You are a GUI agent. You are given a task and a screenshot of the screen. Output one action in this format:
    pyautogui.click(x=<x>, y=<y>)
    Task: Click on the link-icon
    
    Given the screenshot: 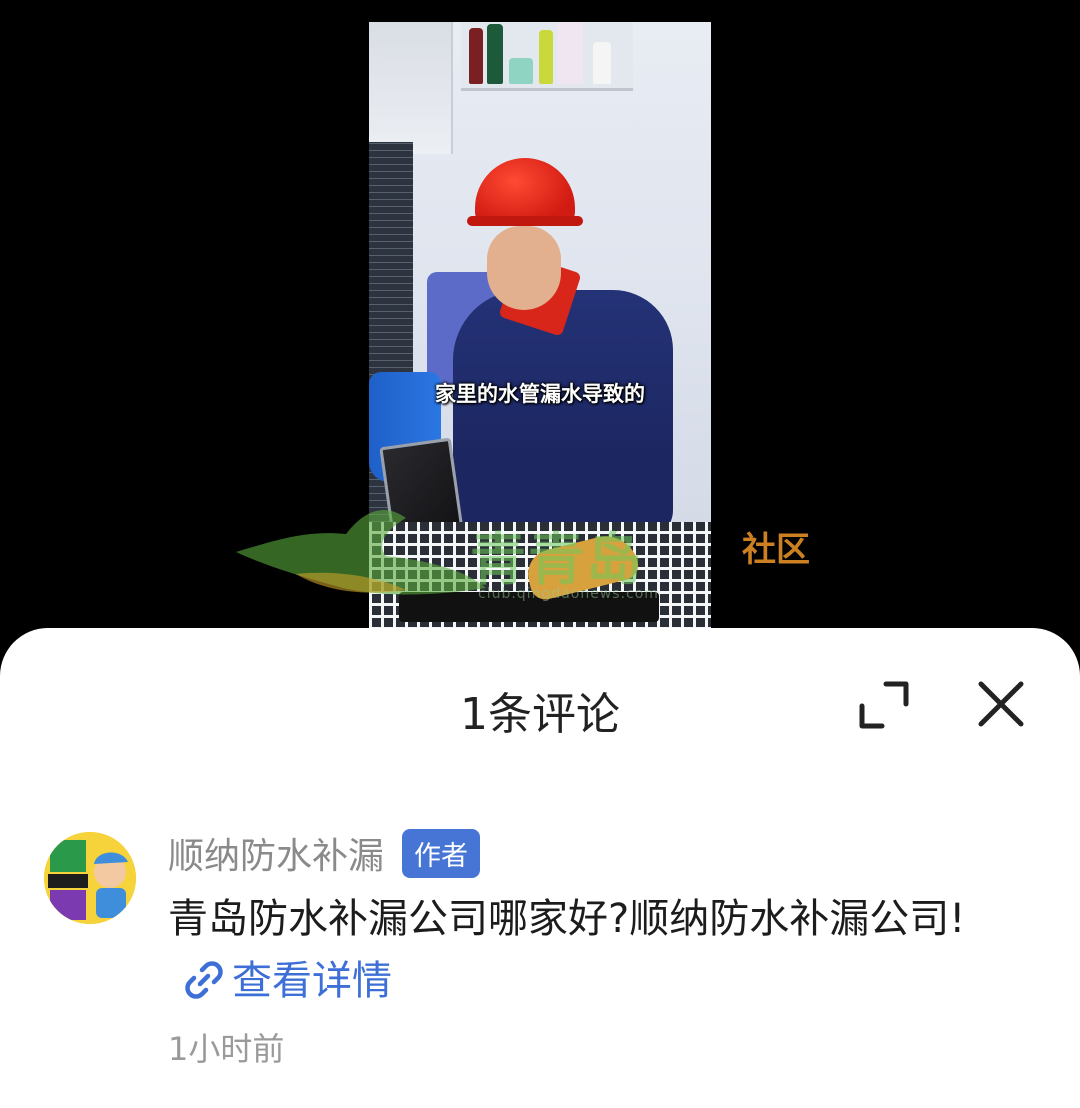 What is the action you would take?
    pyautogui.click(x=204, y=980)
    